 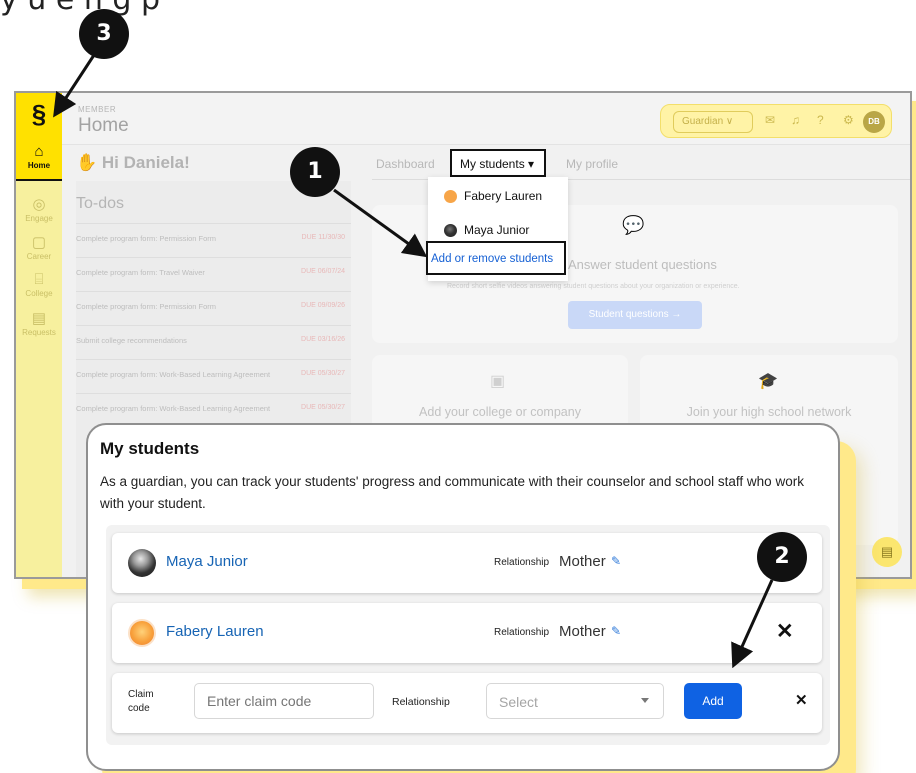 What do you see at coordinates (89, 162) in the screenshot?
I see `wave-icon: ✋` at bounding box center [89, 162].